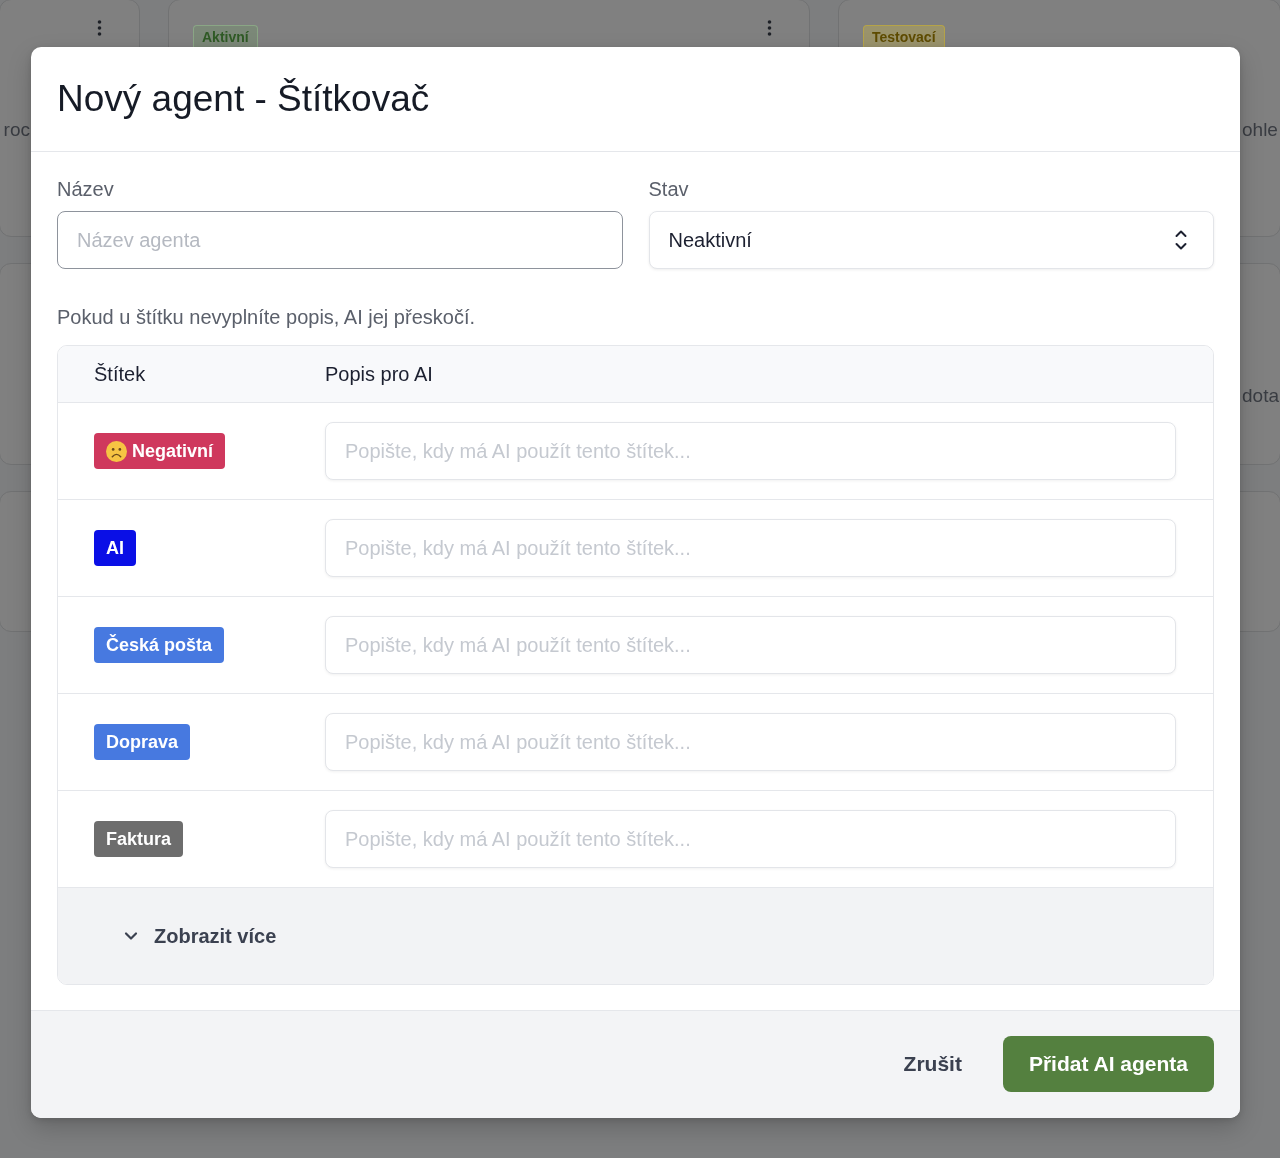 This screenshot has width=1280, height=1158. Describe the element at coordinates (1260, 130) in the screenshot. I see `card-description: ohle` at that location.